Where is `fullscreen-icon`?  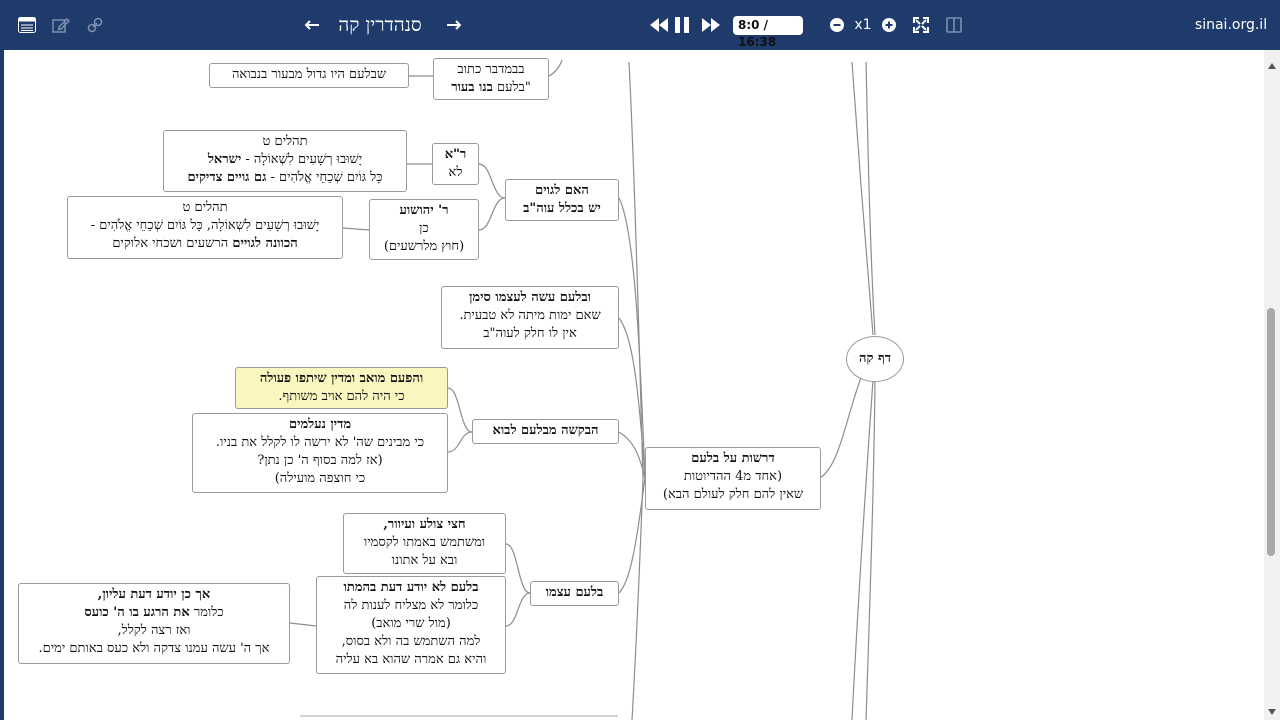 fullscreen-icon is located at coordinates (921, 25).